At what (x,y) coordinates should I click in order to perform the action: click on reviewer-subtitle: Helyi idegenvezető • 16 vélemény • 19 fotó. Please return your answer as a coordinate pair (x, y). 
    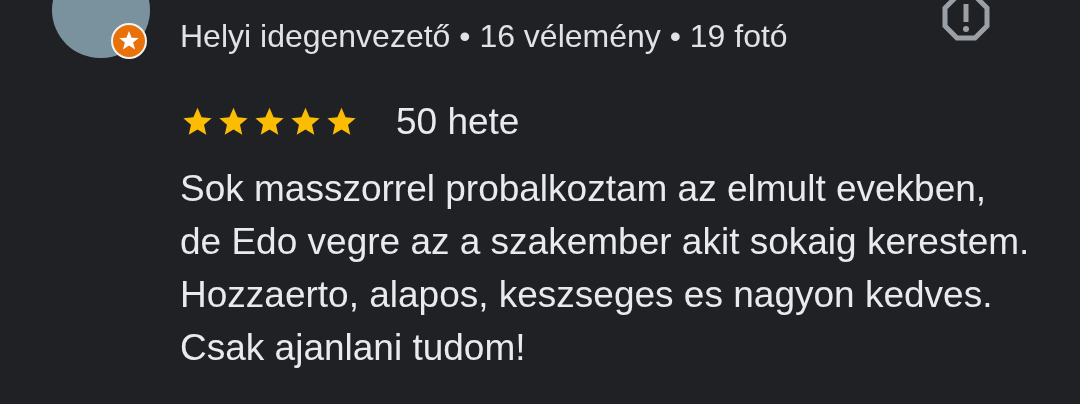
    Looking at the image, I should click on (484, 36).